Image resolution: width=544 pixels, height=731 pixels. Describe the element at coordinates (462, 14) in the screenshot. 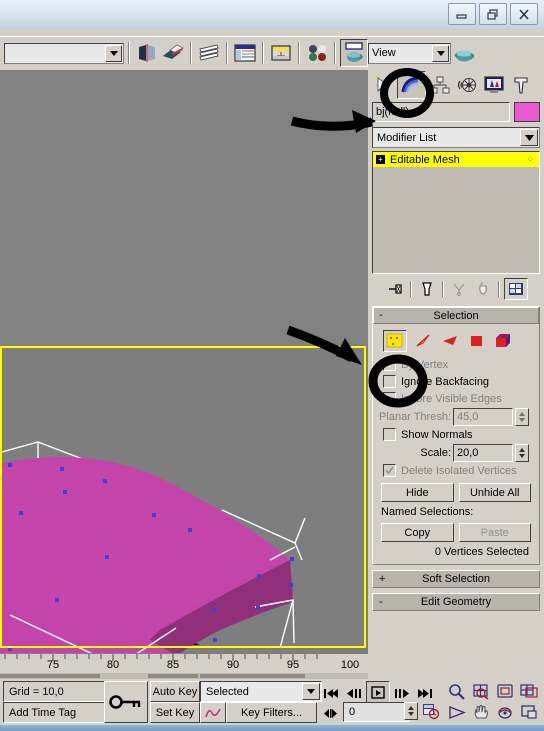

I see `minimize-button` at that location.